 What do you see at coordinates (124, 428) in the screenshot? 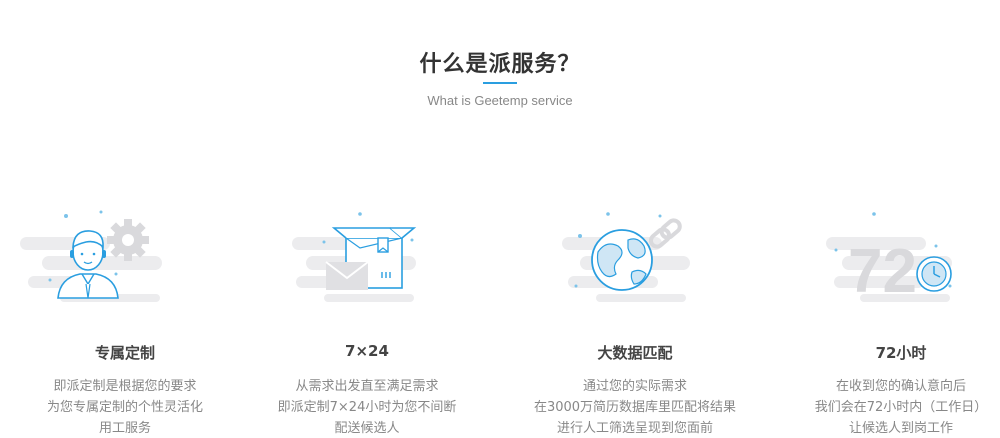
I see `feature-description-line: 用工服务` at bounding box center [124, 428].